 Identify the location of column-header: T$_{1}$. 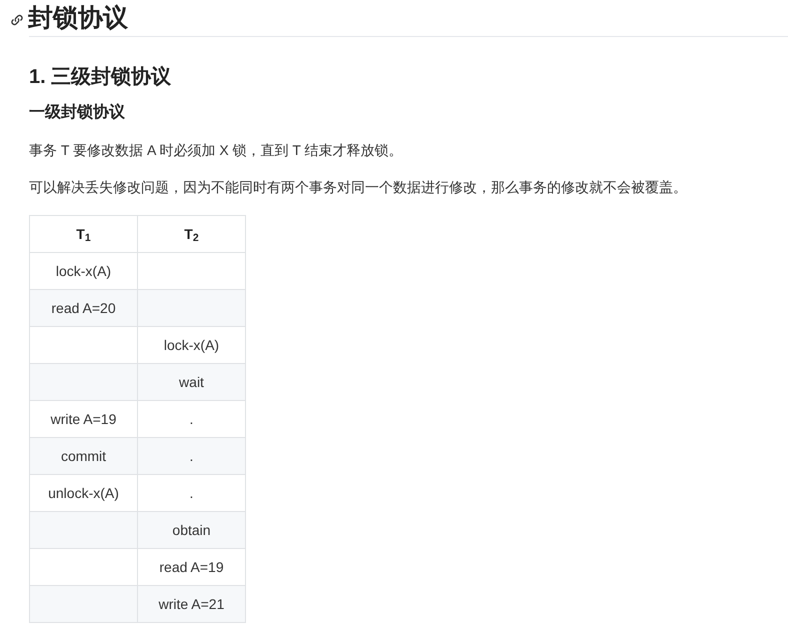
(84, 234).